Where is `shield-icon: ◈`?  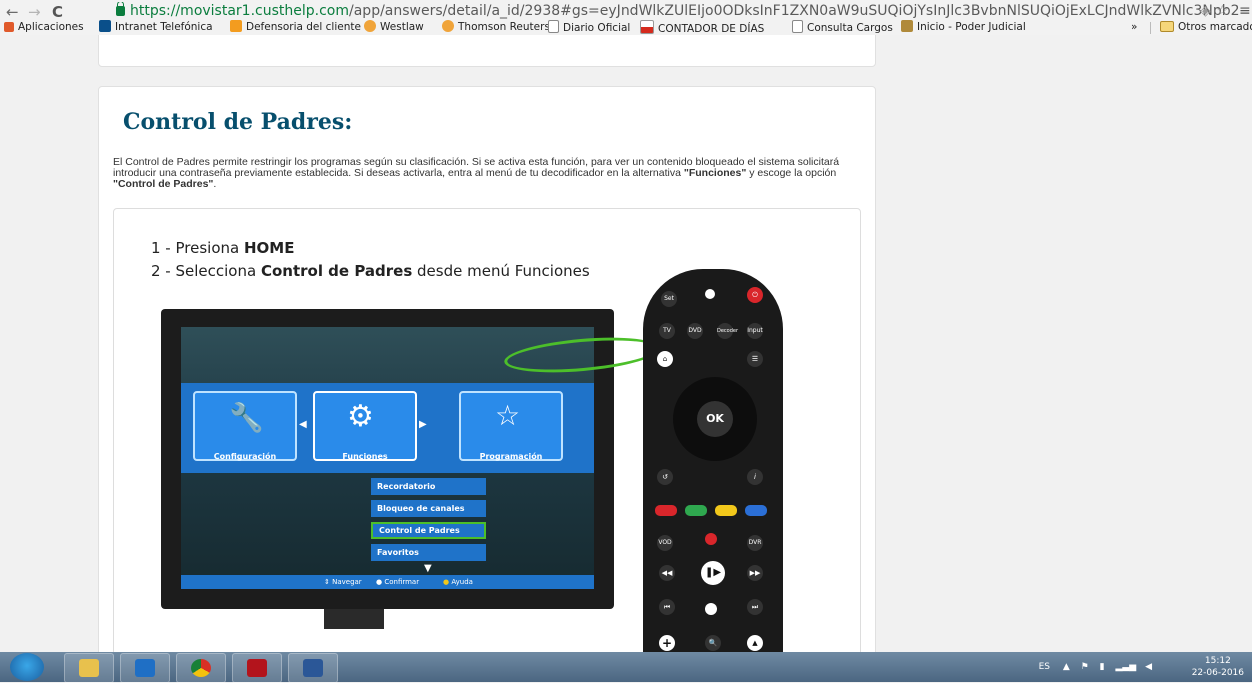
shield-icon: ◈ is located at coordinates (1205, 11).